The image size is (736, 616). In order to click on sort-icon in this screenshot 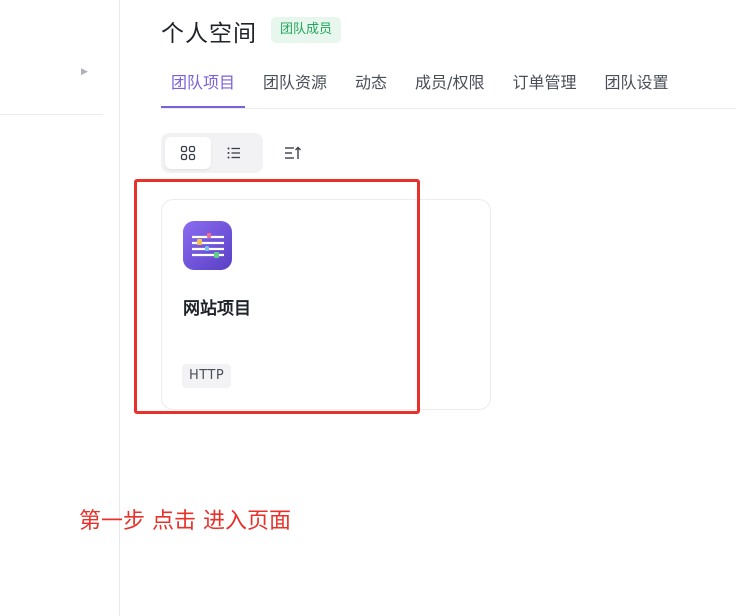, I will do `click(293, 152)`.